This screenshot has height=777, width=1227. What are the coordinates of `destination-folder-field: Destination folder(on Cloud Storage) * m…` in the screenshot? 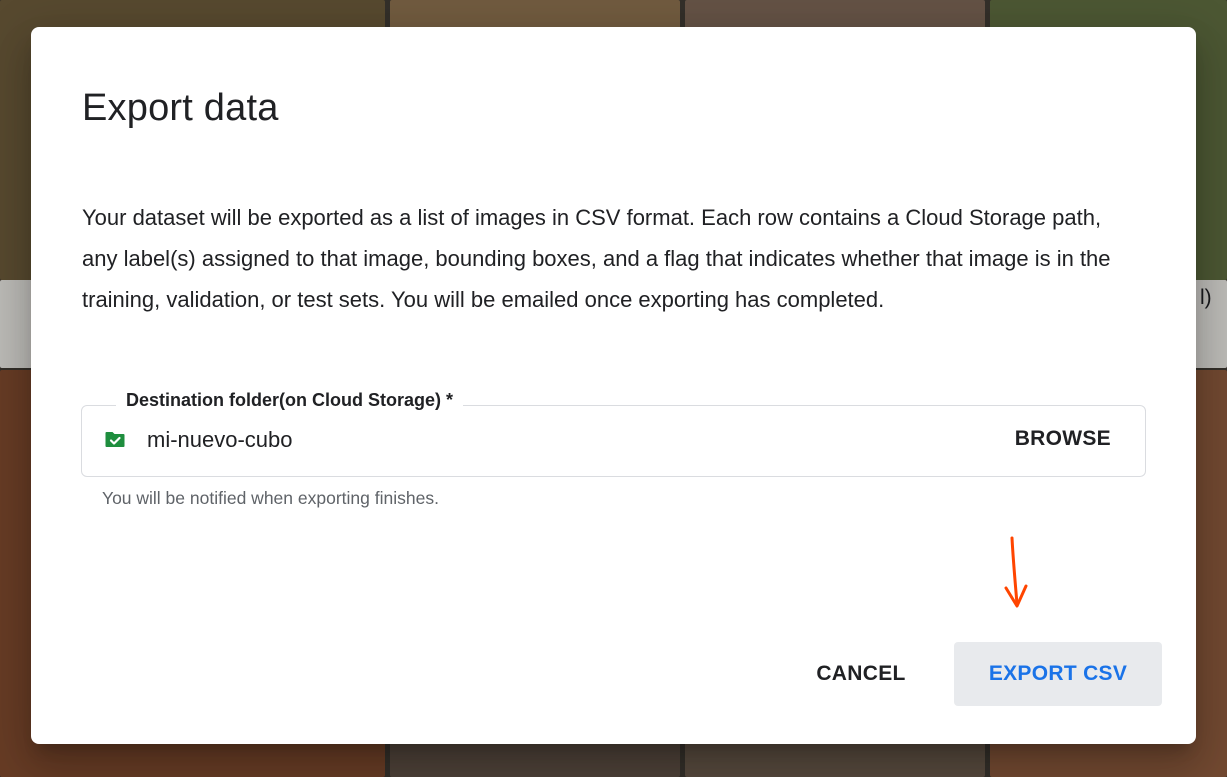 It's located at (613, 432).